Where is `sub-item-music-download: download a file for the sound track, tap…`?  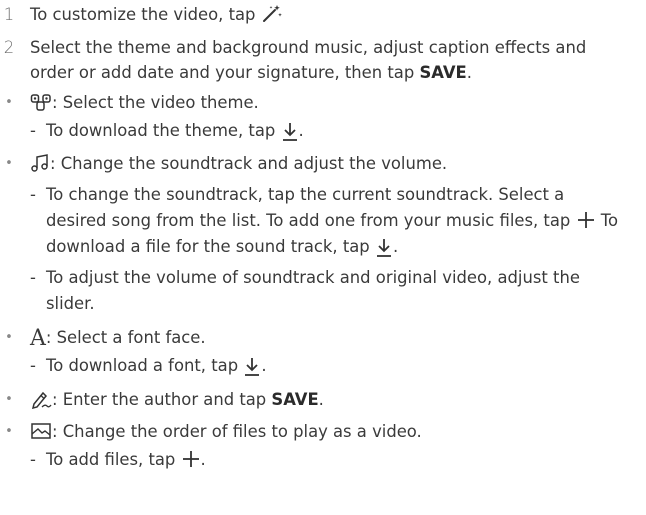 sub-item-music-download: download a file for the sound track, tap… is located at coordinates (222, 247).